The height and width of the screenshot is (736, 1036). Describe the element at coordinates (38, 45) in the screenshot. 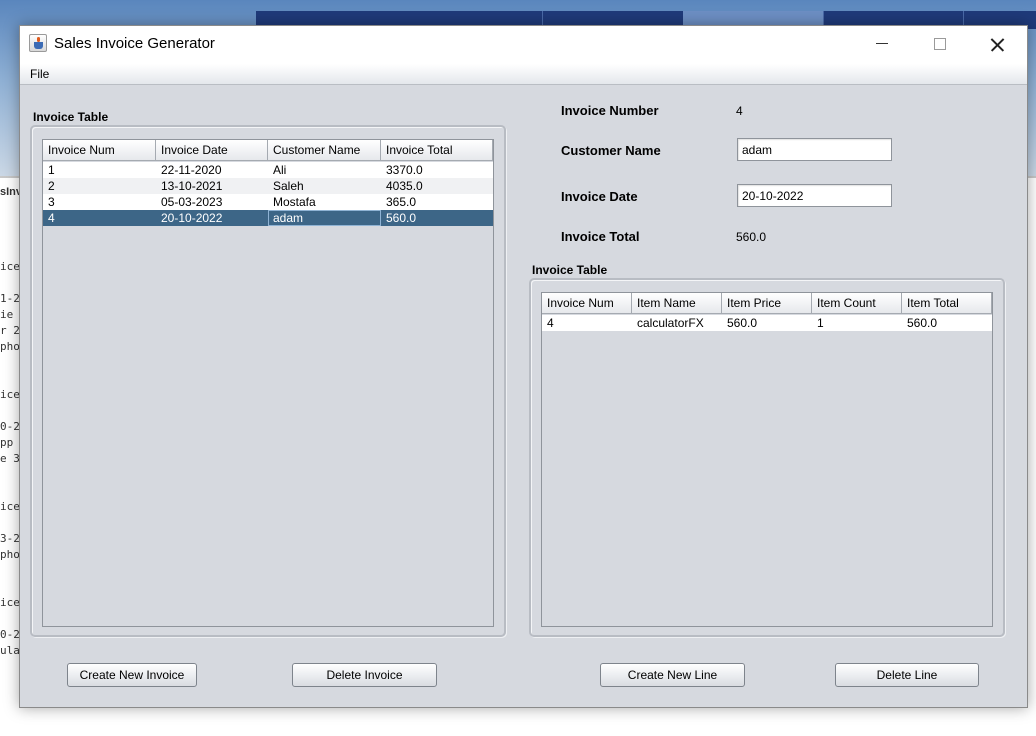

I see `java-cup-glyph` at that location.